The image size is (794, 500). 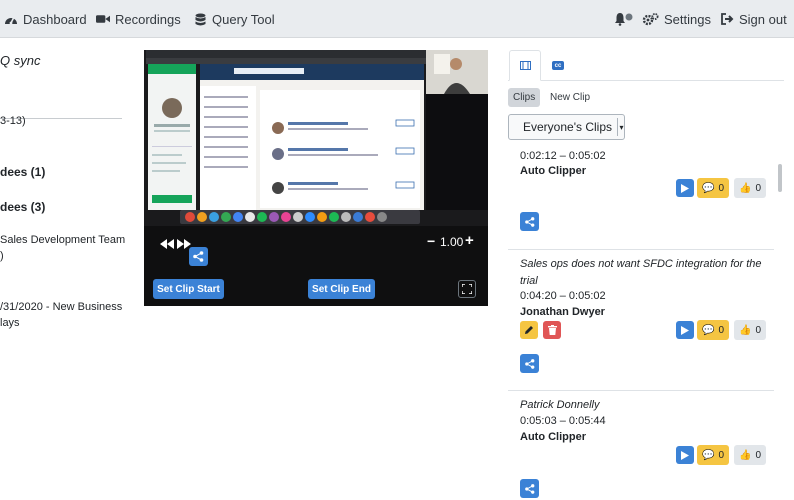 What do you see at coordinates (103, 19) in the screenshot?
I see `video-camera-icon` at bounding box center [103, 19].